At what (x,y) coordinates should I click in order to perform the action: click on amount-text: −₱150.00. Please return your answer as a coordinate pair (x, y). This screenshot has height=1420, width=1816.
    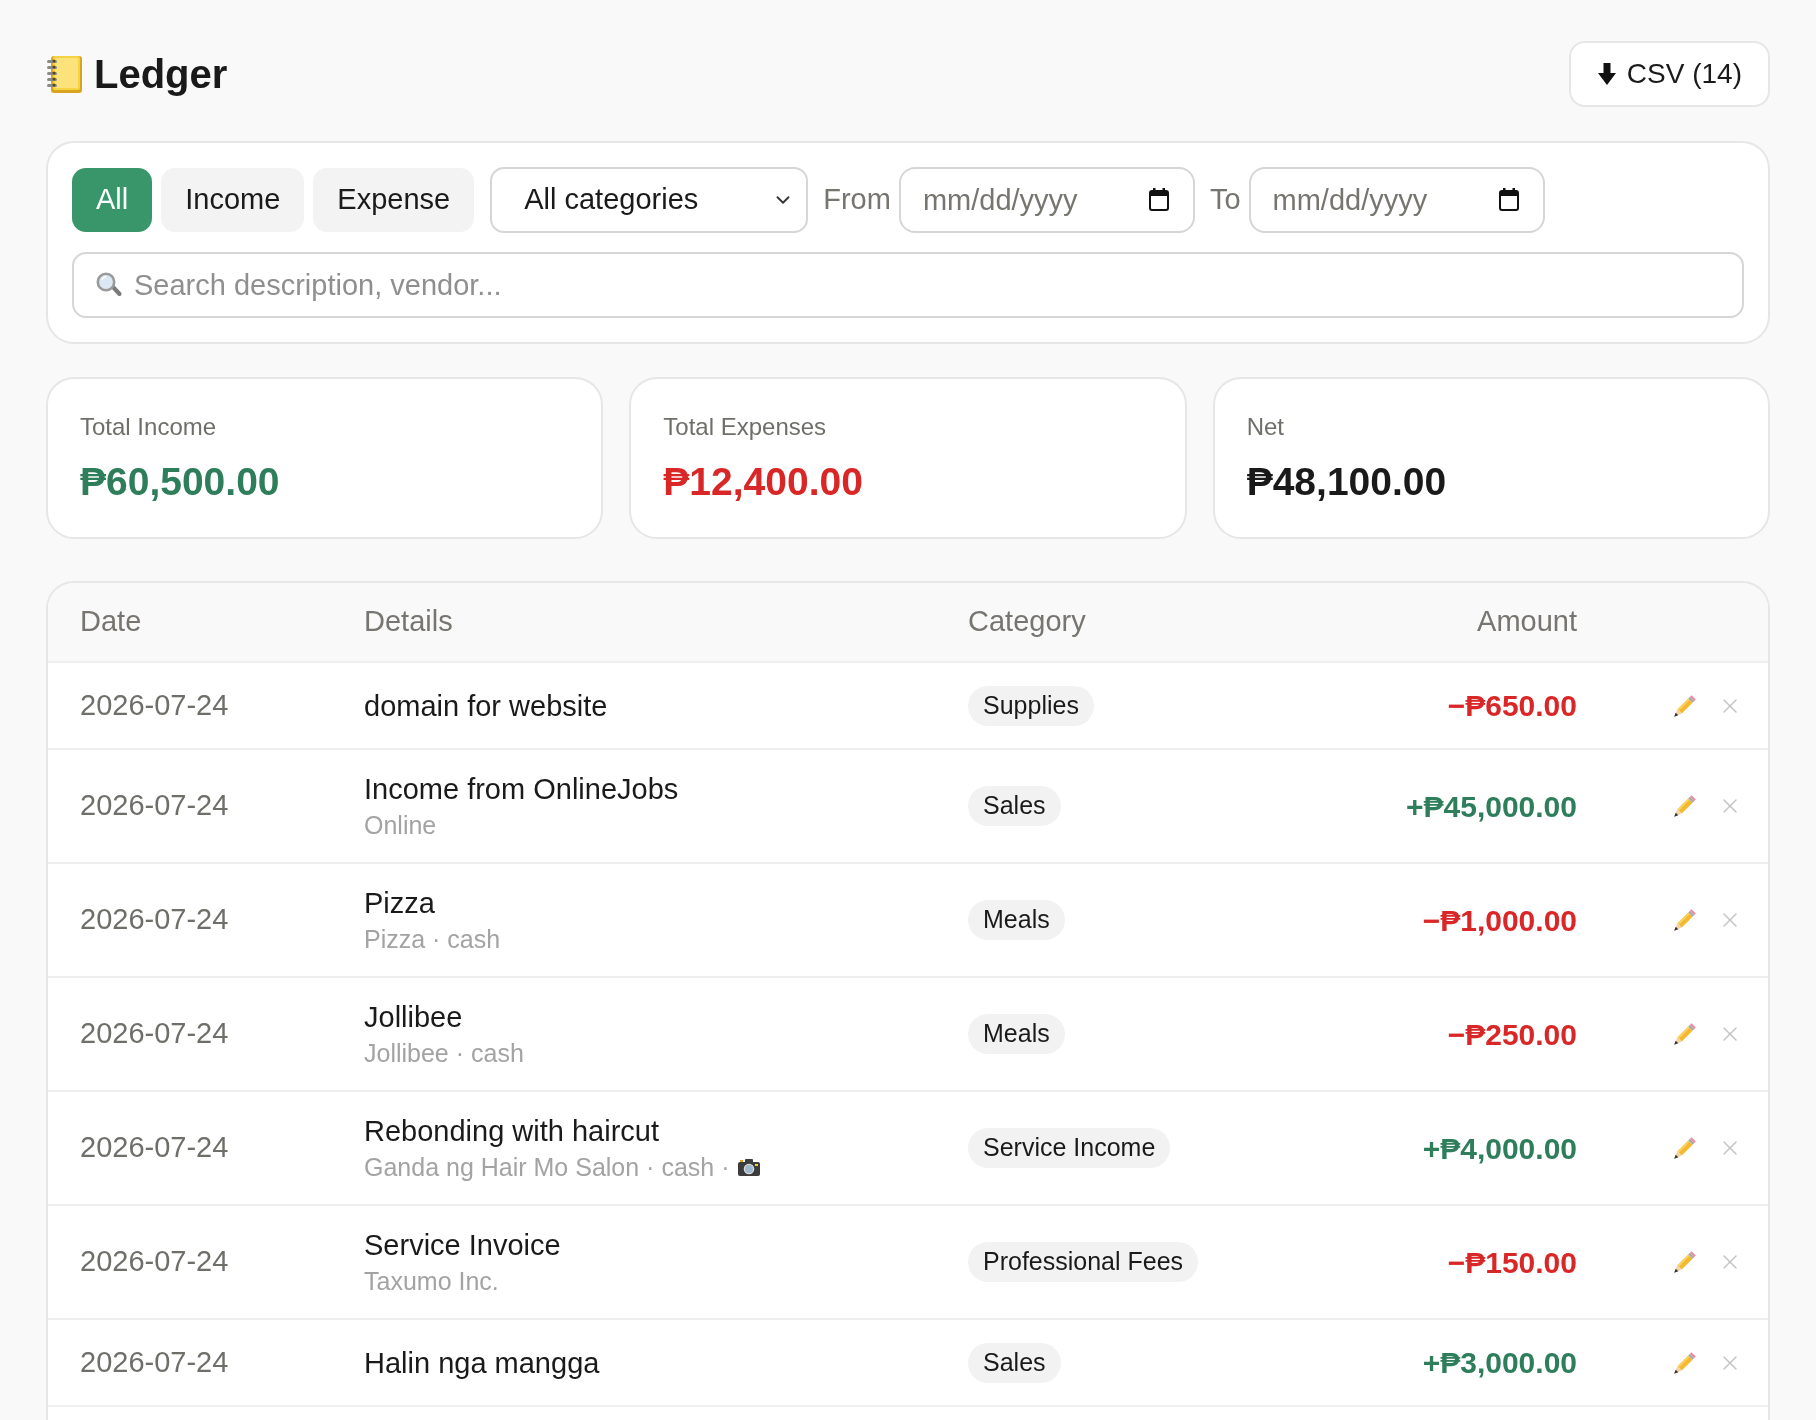
    Looking at the image, I should click on (1512, 1262).